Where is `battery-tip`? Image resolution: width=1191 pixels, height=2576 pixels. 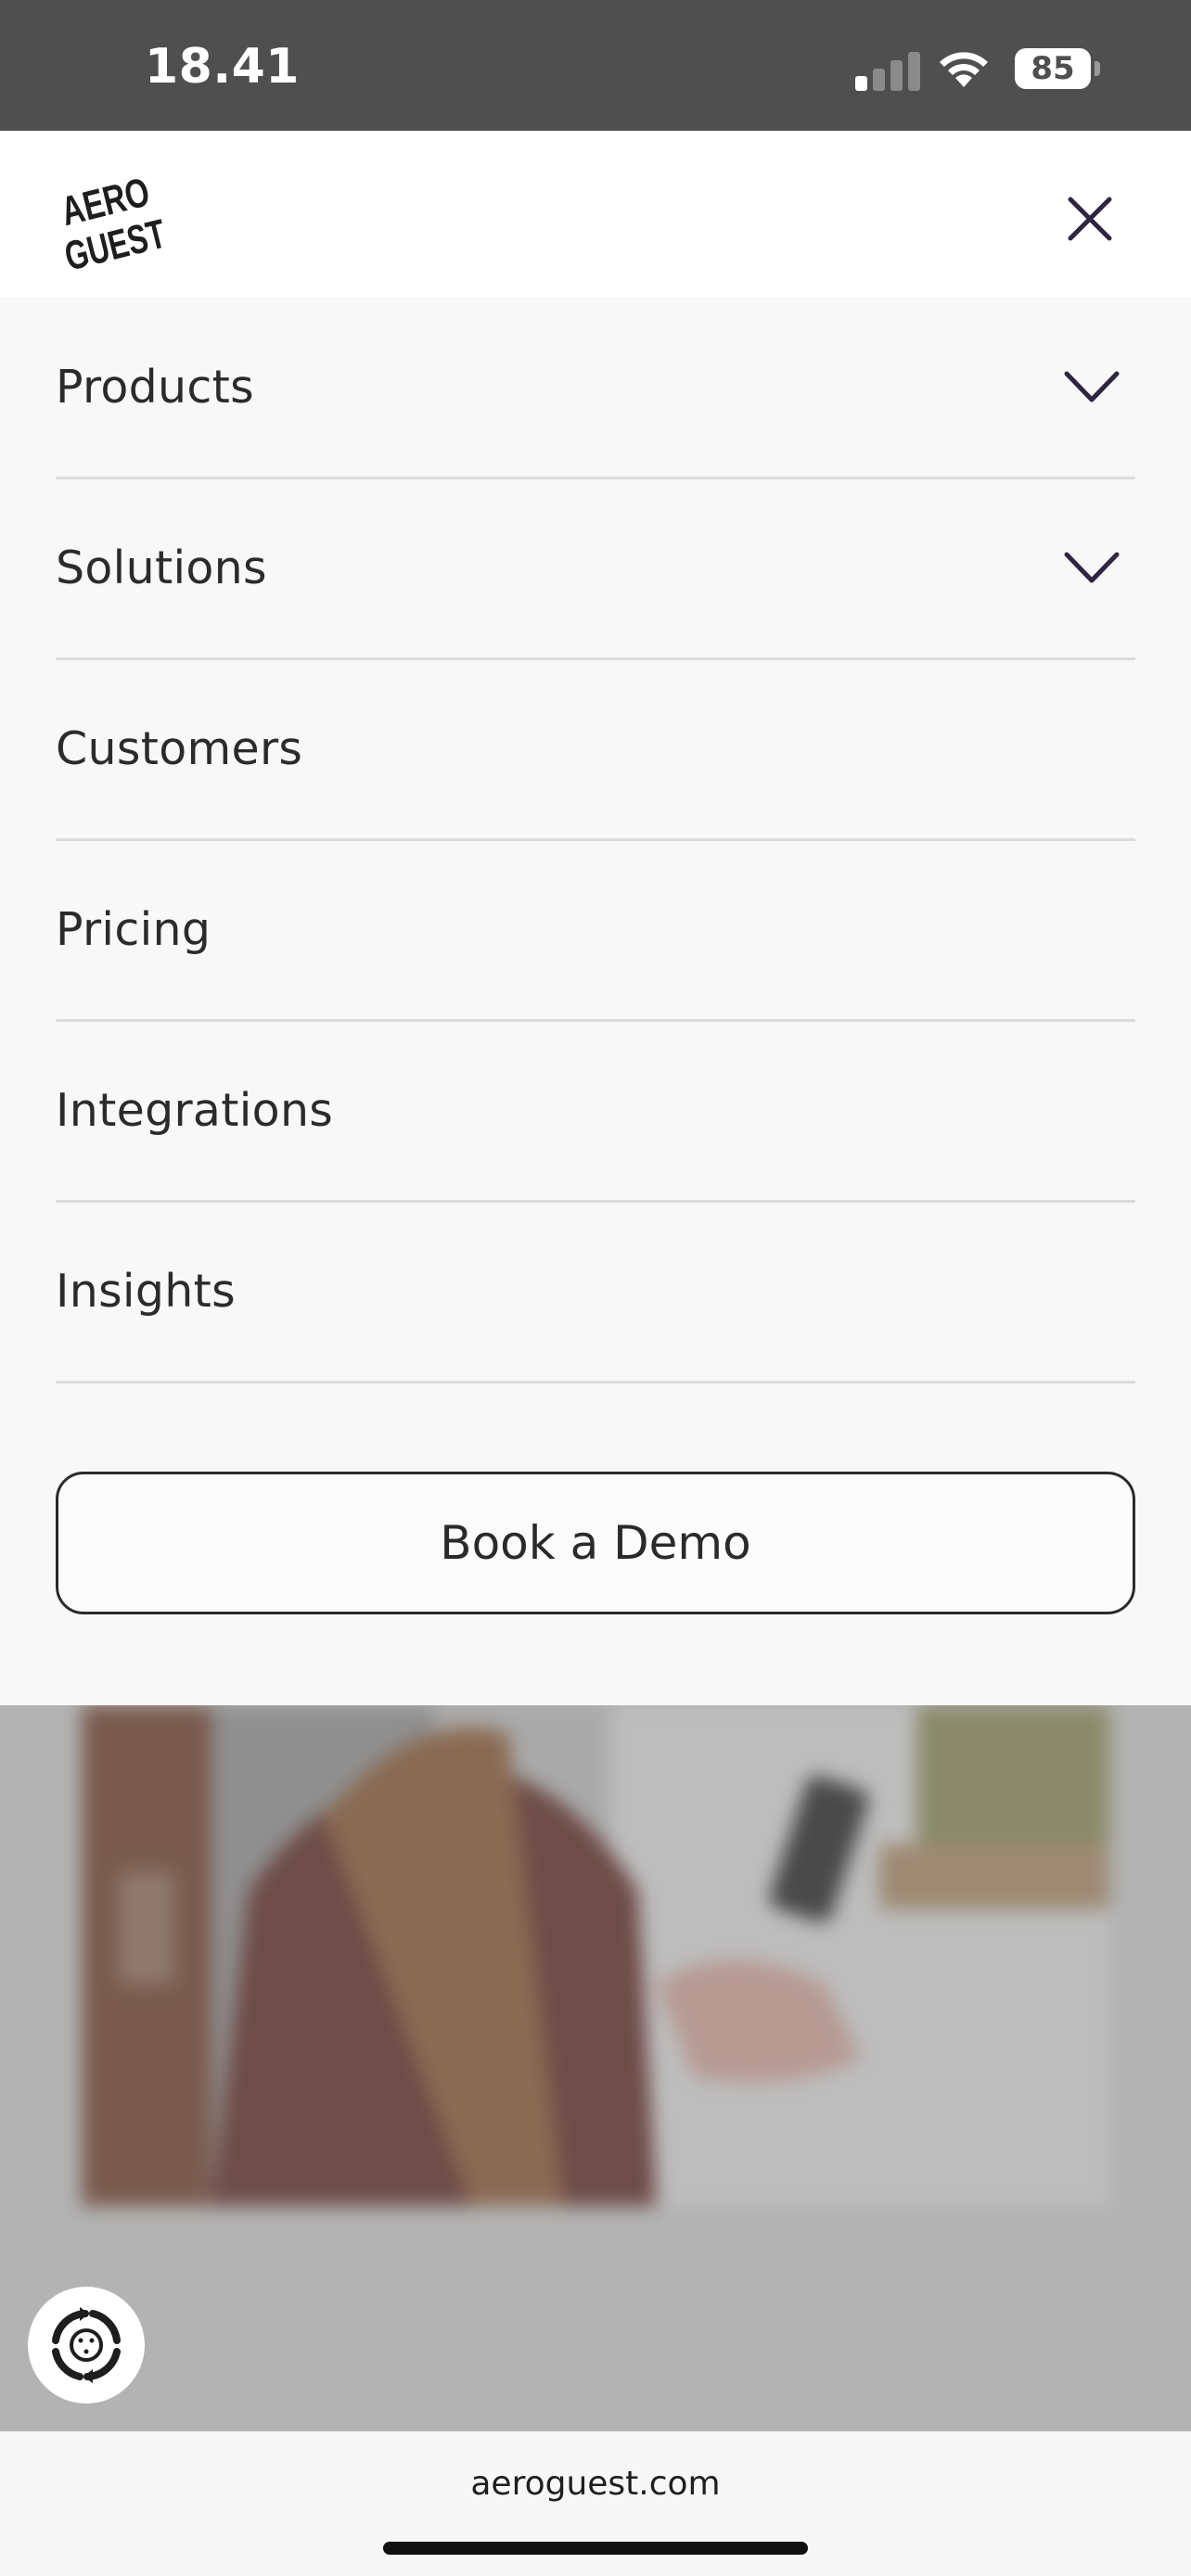 battery-tip is located at coordinates (1097, 68).